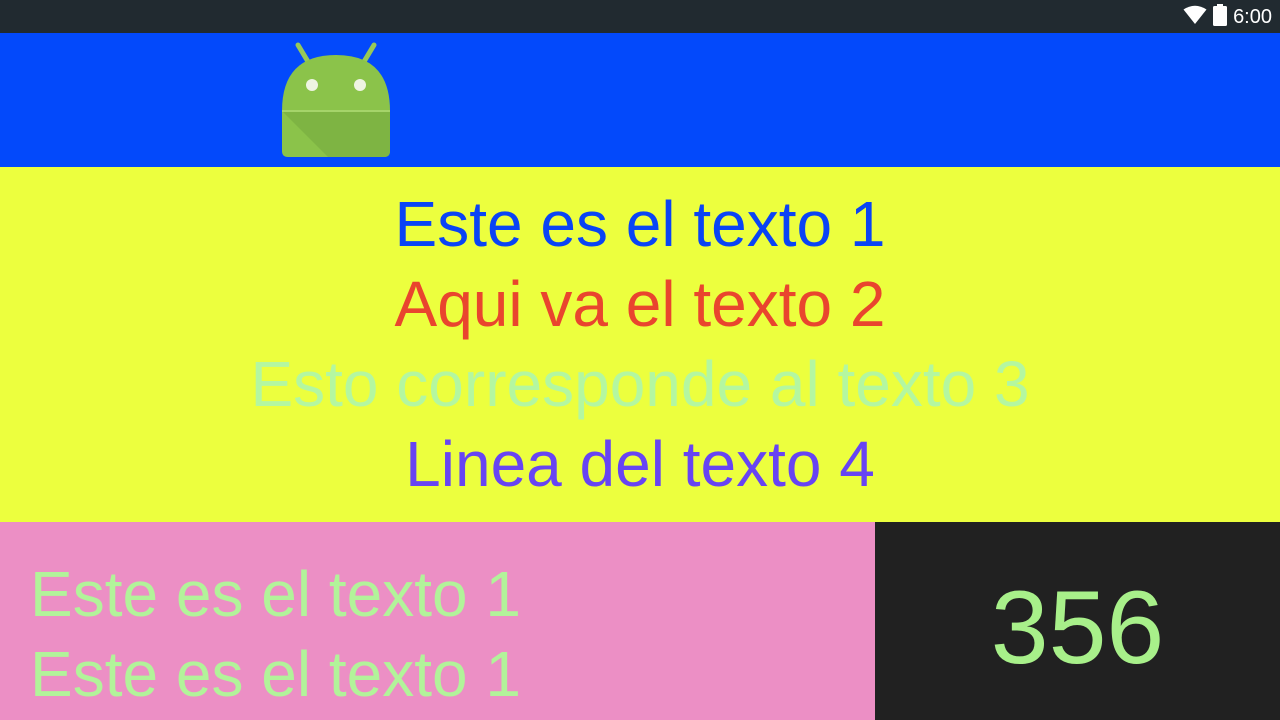  Describe the element at coordinates (640, 464) in the screenshot. I see `text-line-4: Linea del texto 4` at that location.